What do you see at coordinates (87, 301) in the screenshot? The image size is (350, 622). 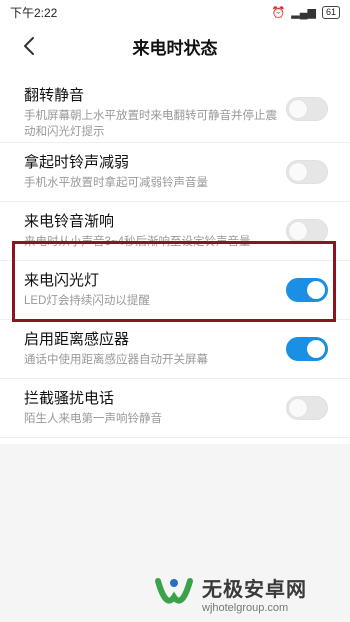 I see `setting-desc: LED灯会持续闪动以提醒` at bounding box center [87, 301].